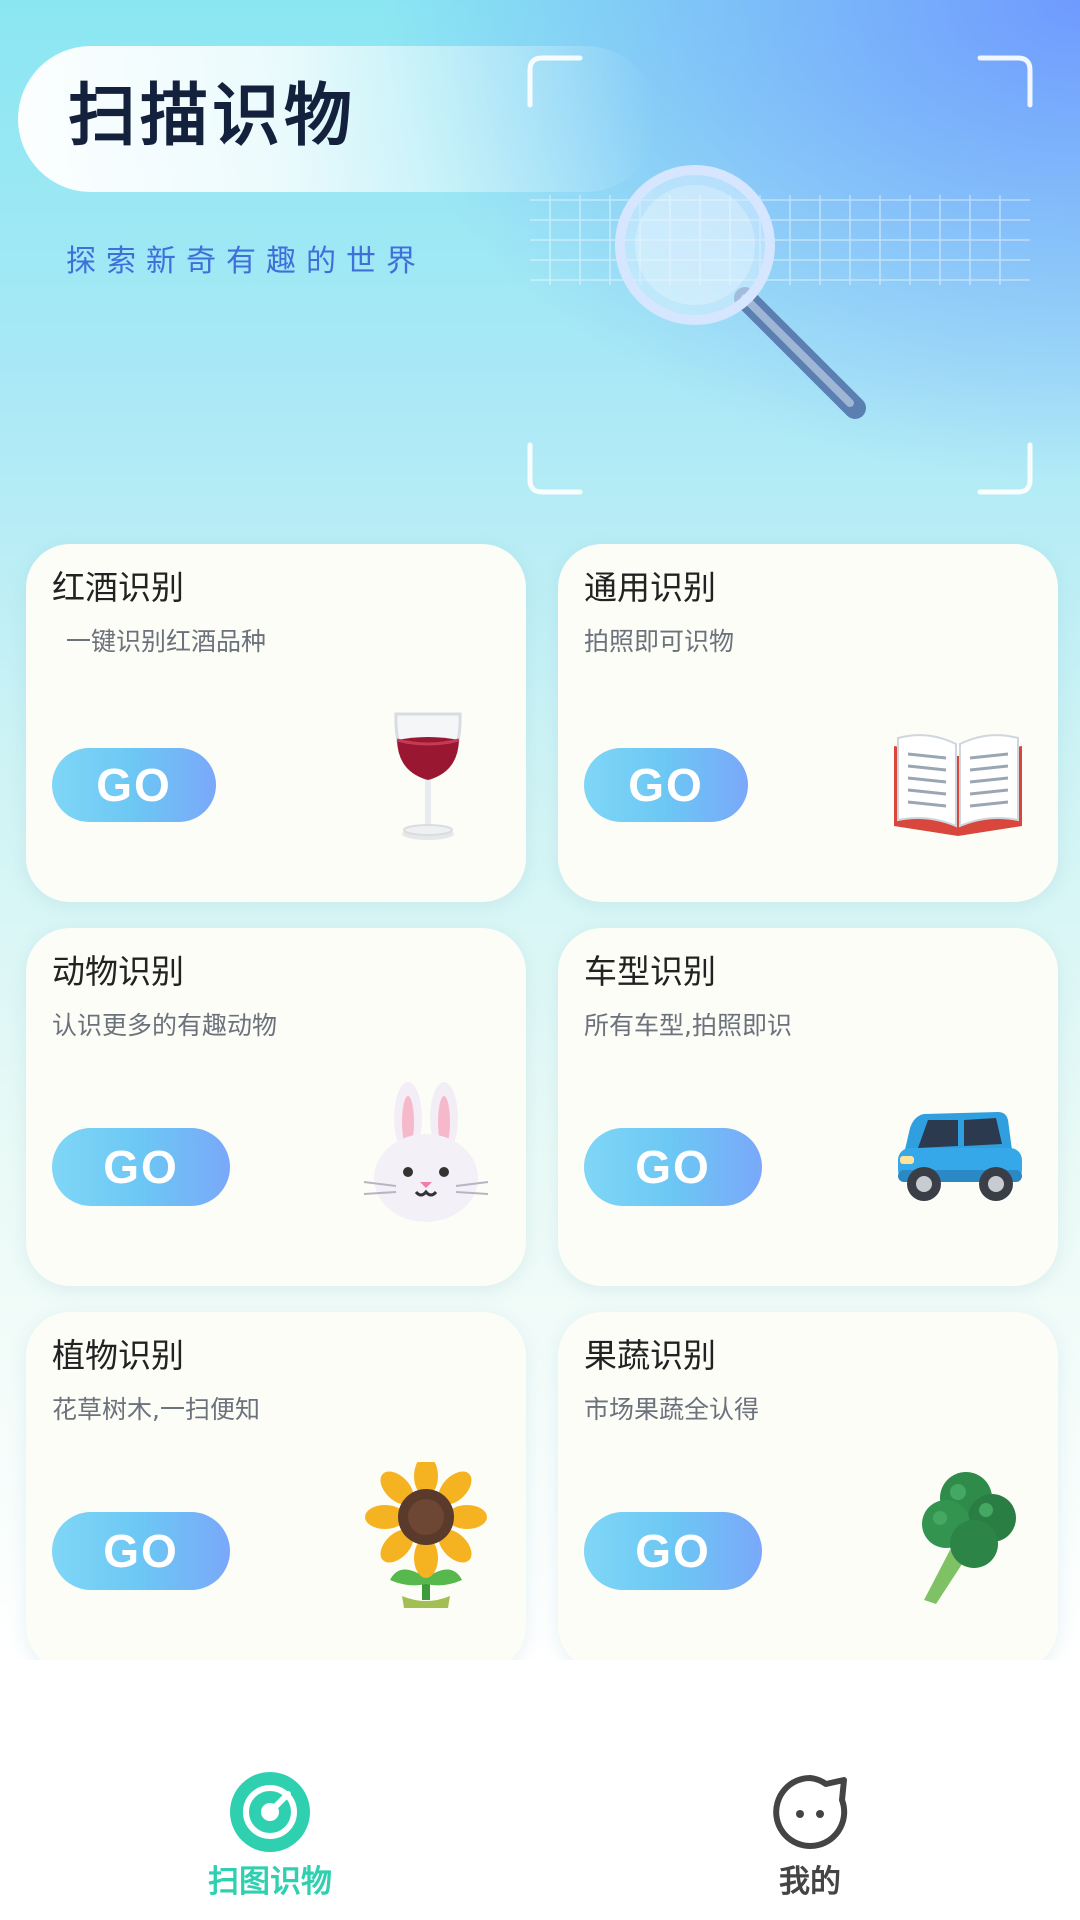 The height and width of the screenshot is (1920, 1080). Describe the element at coordinates (808, 723) in the screenshot. I see `card-general-recognition: 通用识别 拍照即可识物 GO` at that location.